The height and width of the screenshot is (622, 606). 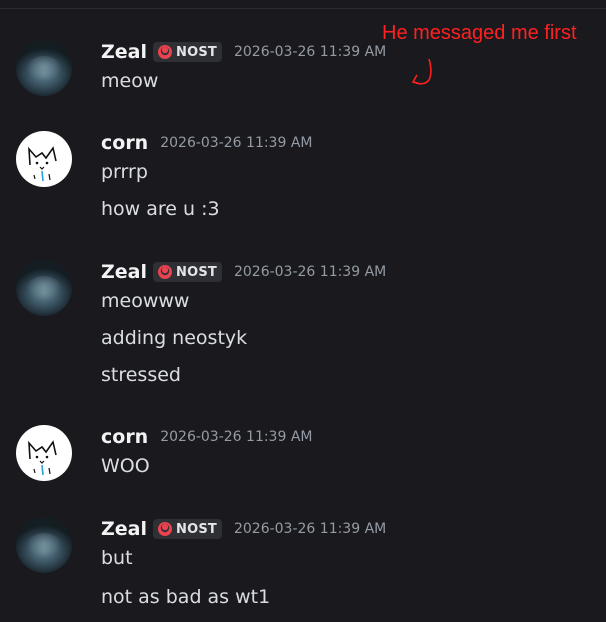 I want to click on annotation-text: He messaged me first, so click(x=479, y=33).